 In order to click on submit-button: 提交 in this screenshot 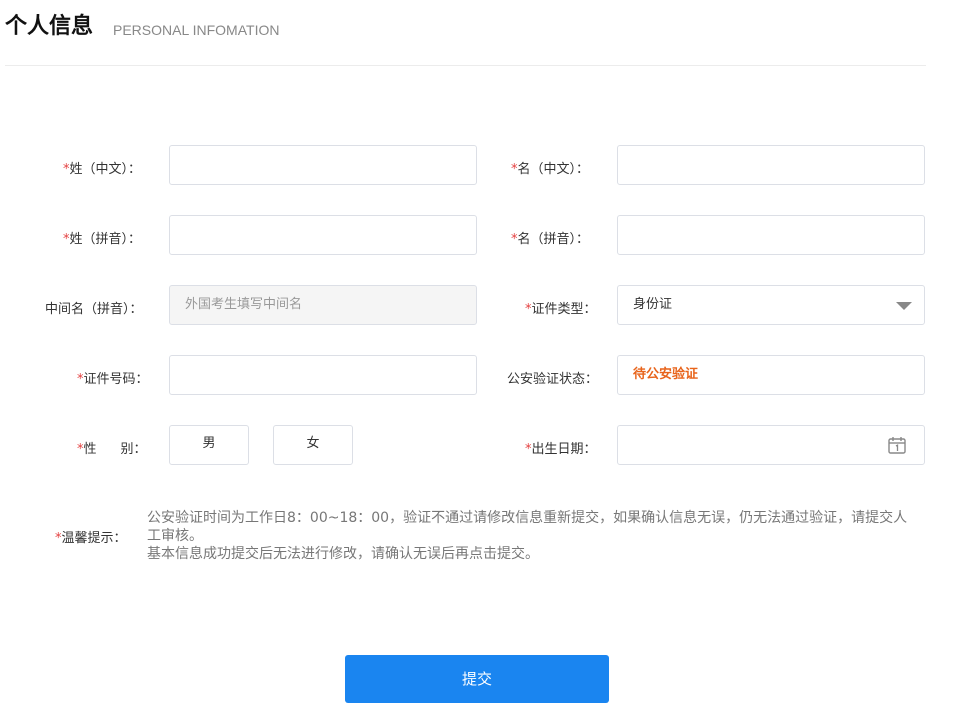, I will do `click(477, 679)`.